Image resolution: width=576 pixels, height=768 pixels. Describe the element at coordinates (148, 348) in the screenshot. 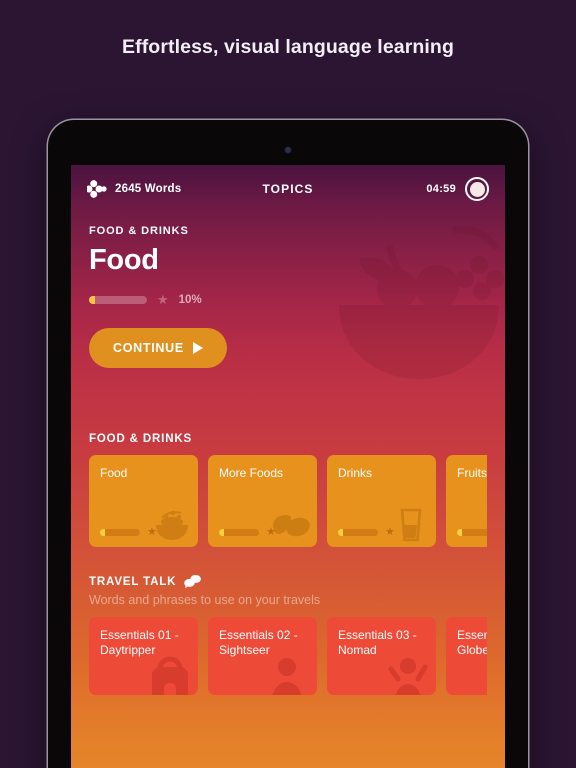

I see `continue-button-label: CONTINUE` at that location.